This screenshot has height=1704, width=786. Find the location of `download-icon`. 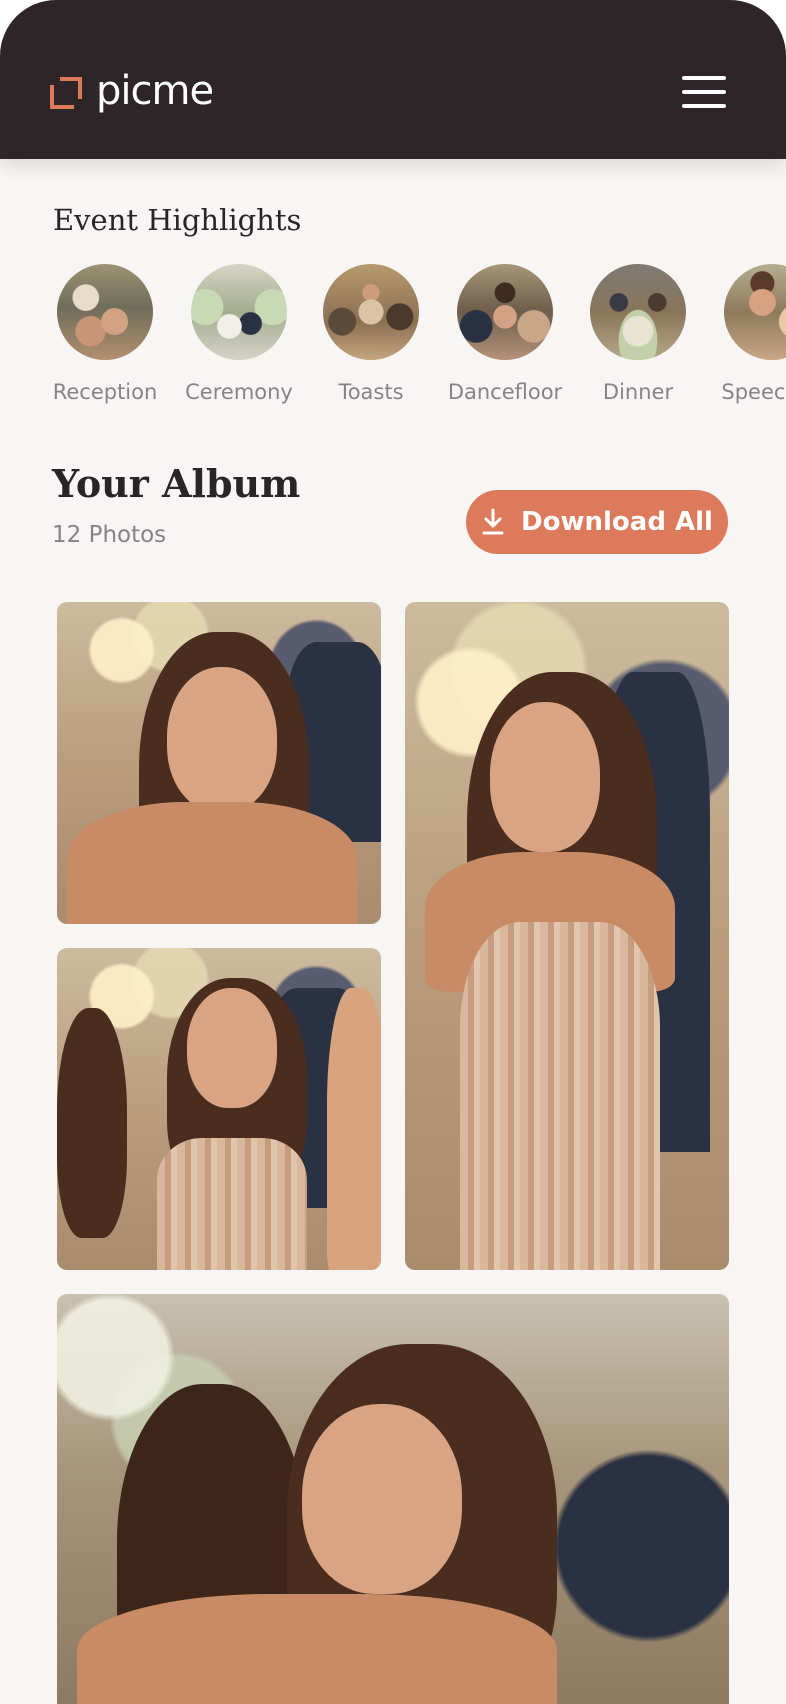

download-icon is located at coordinates (493, 521).